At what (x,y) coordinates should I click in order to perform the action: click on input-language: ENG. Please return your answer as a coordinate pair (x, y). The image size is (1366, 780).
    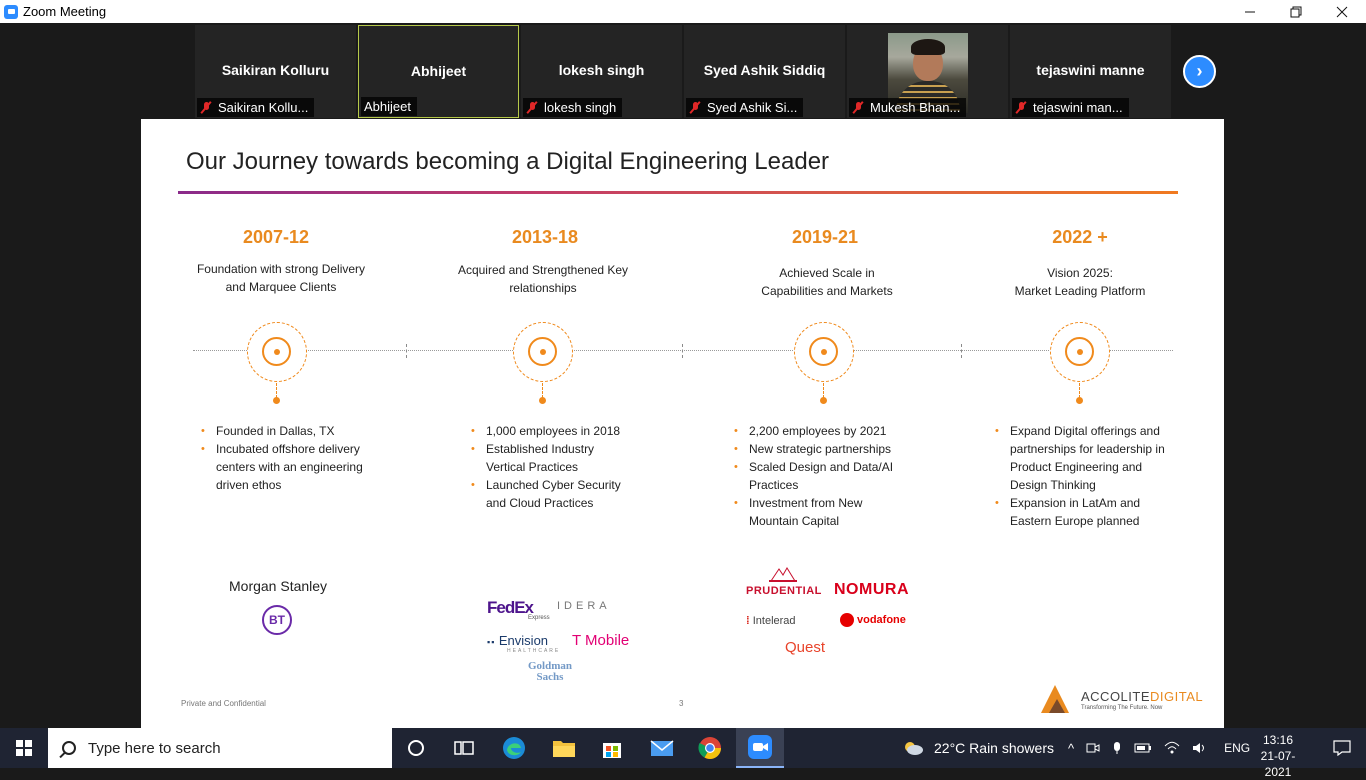
    Looking at the image, I should click on (1237, 748).